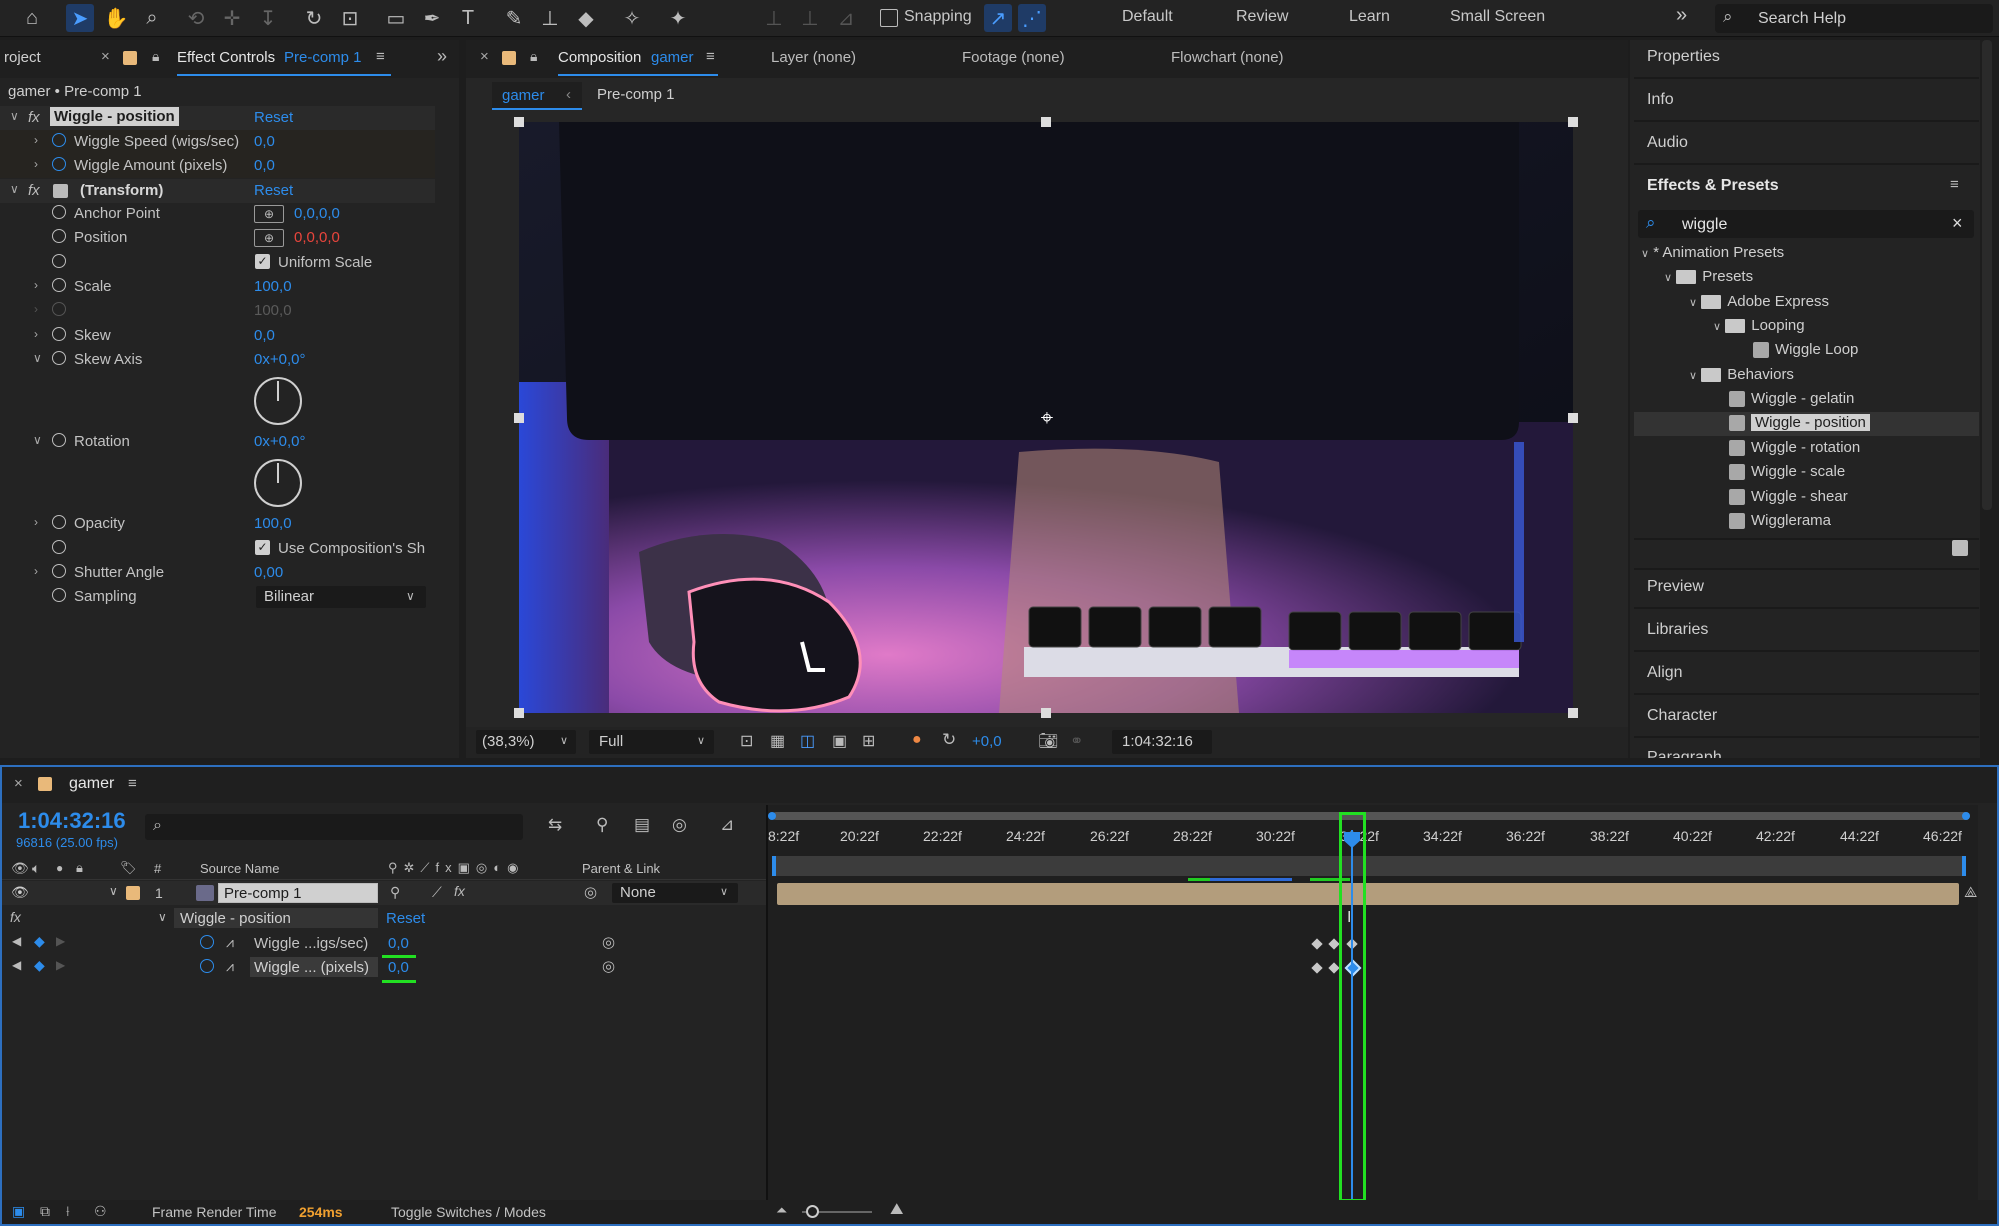 The image size is (1999, 1226). What do you see at coordinates (36, 868) in the screenshot?
I see `audio-icon: 🔈︎` at bounding box center [36, 868].